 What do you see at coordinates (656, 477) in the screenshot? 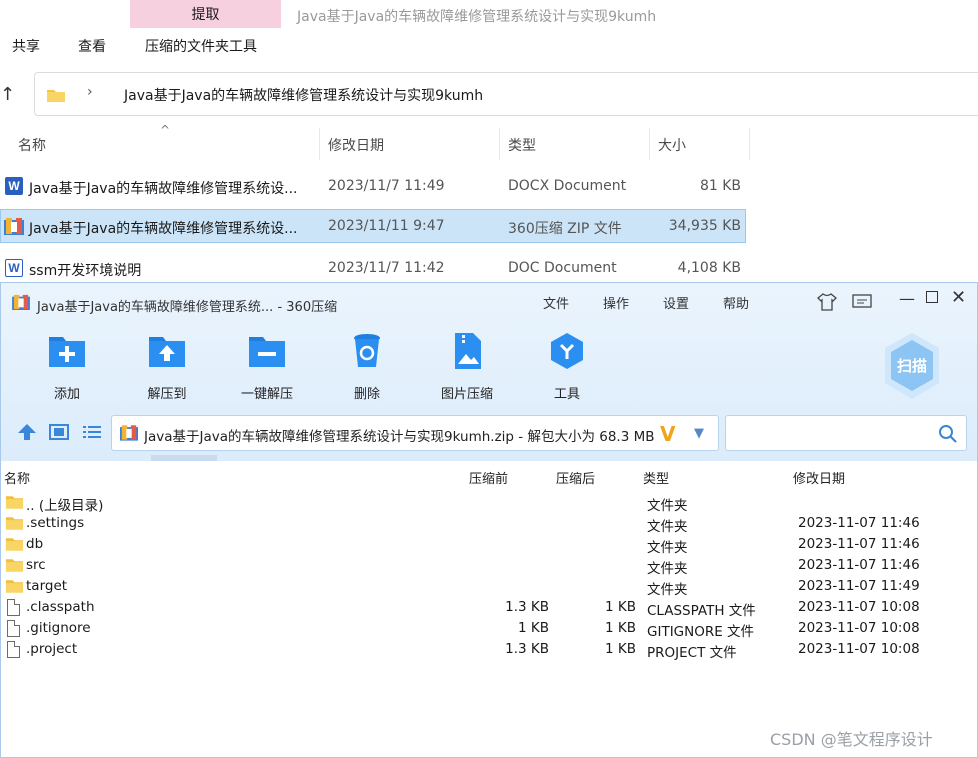
I see `zip-col-type: 类型` at bounding box center [656, 477].